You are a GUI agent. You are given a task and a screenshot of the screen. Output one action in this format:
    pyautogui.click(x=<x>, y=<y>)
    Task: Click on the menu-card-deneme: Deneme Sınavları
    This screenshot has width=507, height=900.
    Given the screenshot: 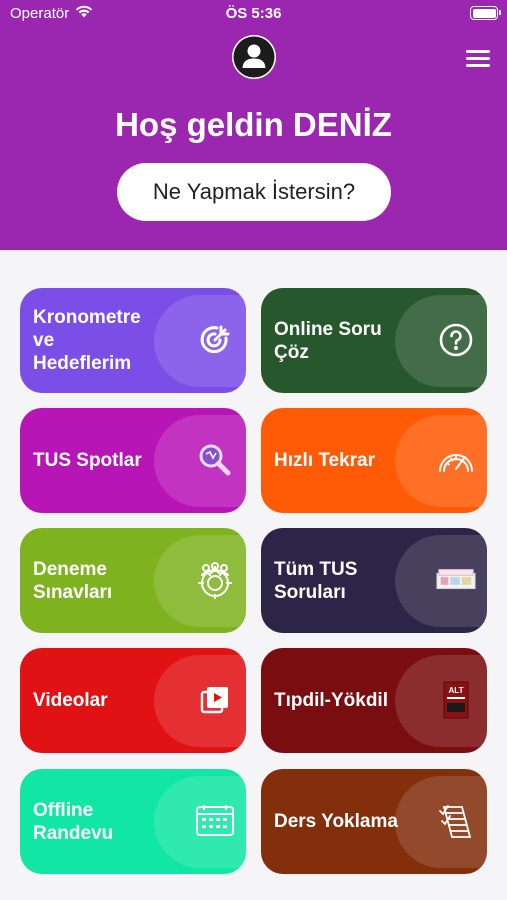 What is the action you would take?
    pyautogui.click(x=133, y=580)
    